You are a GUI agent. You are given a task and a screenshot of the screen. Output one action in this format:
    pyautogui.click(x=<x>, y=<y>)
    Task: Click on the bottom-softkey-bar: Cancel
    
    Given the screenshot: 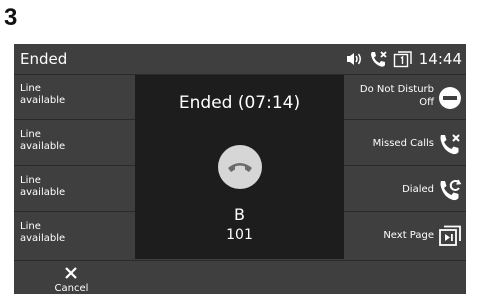 What is the action you would take?
    pyautogui.click(x=240, y=277)
    